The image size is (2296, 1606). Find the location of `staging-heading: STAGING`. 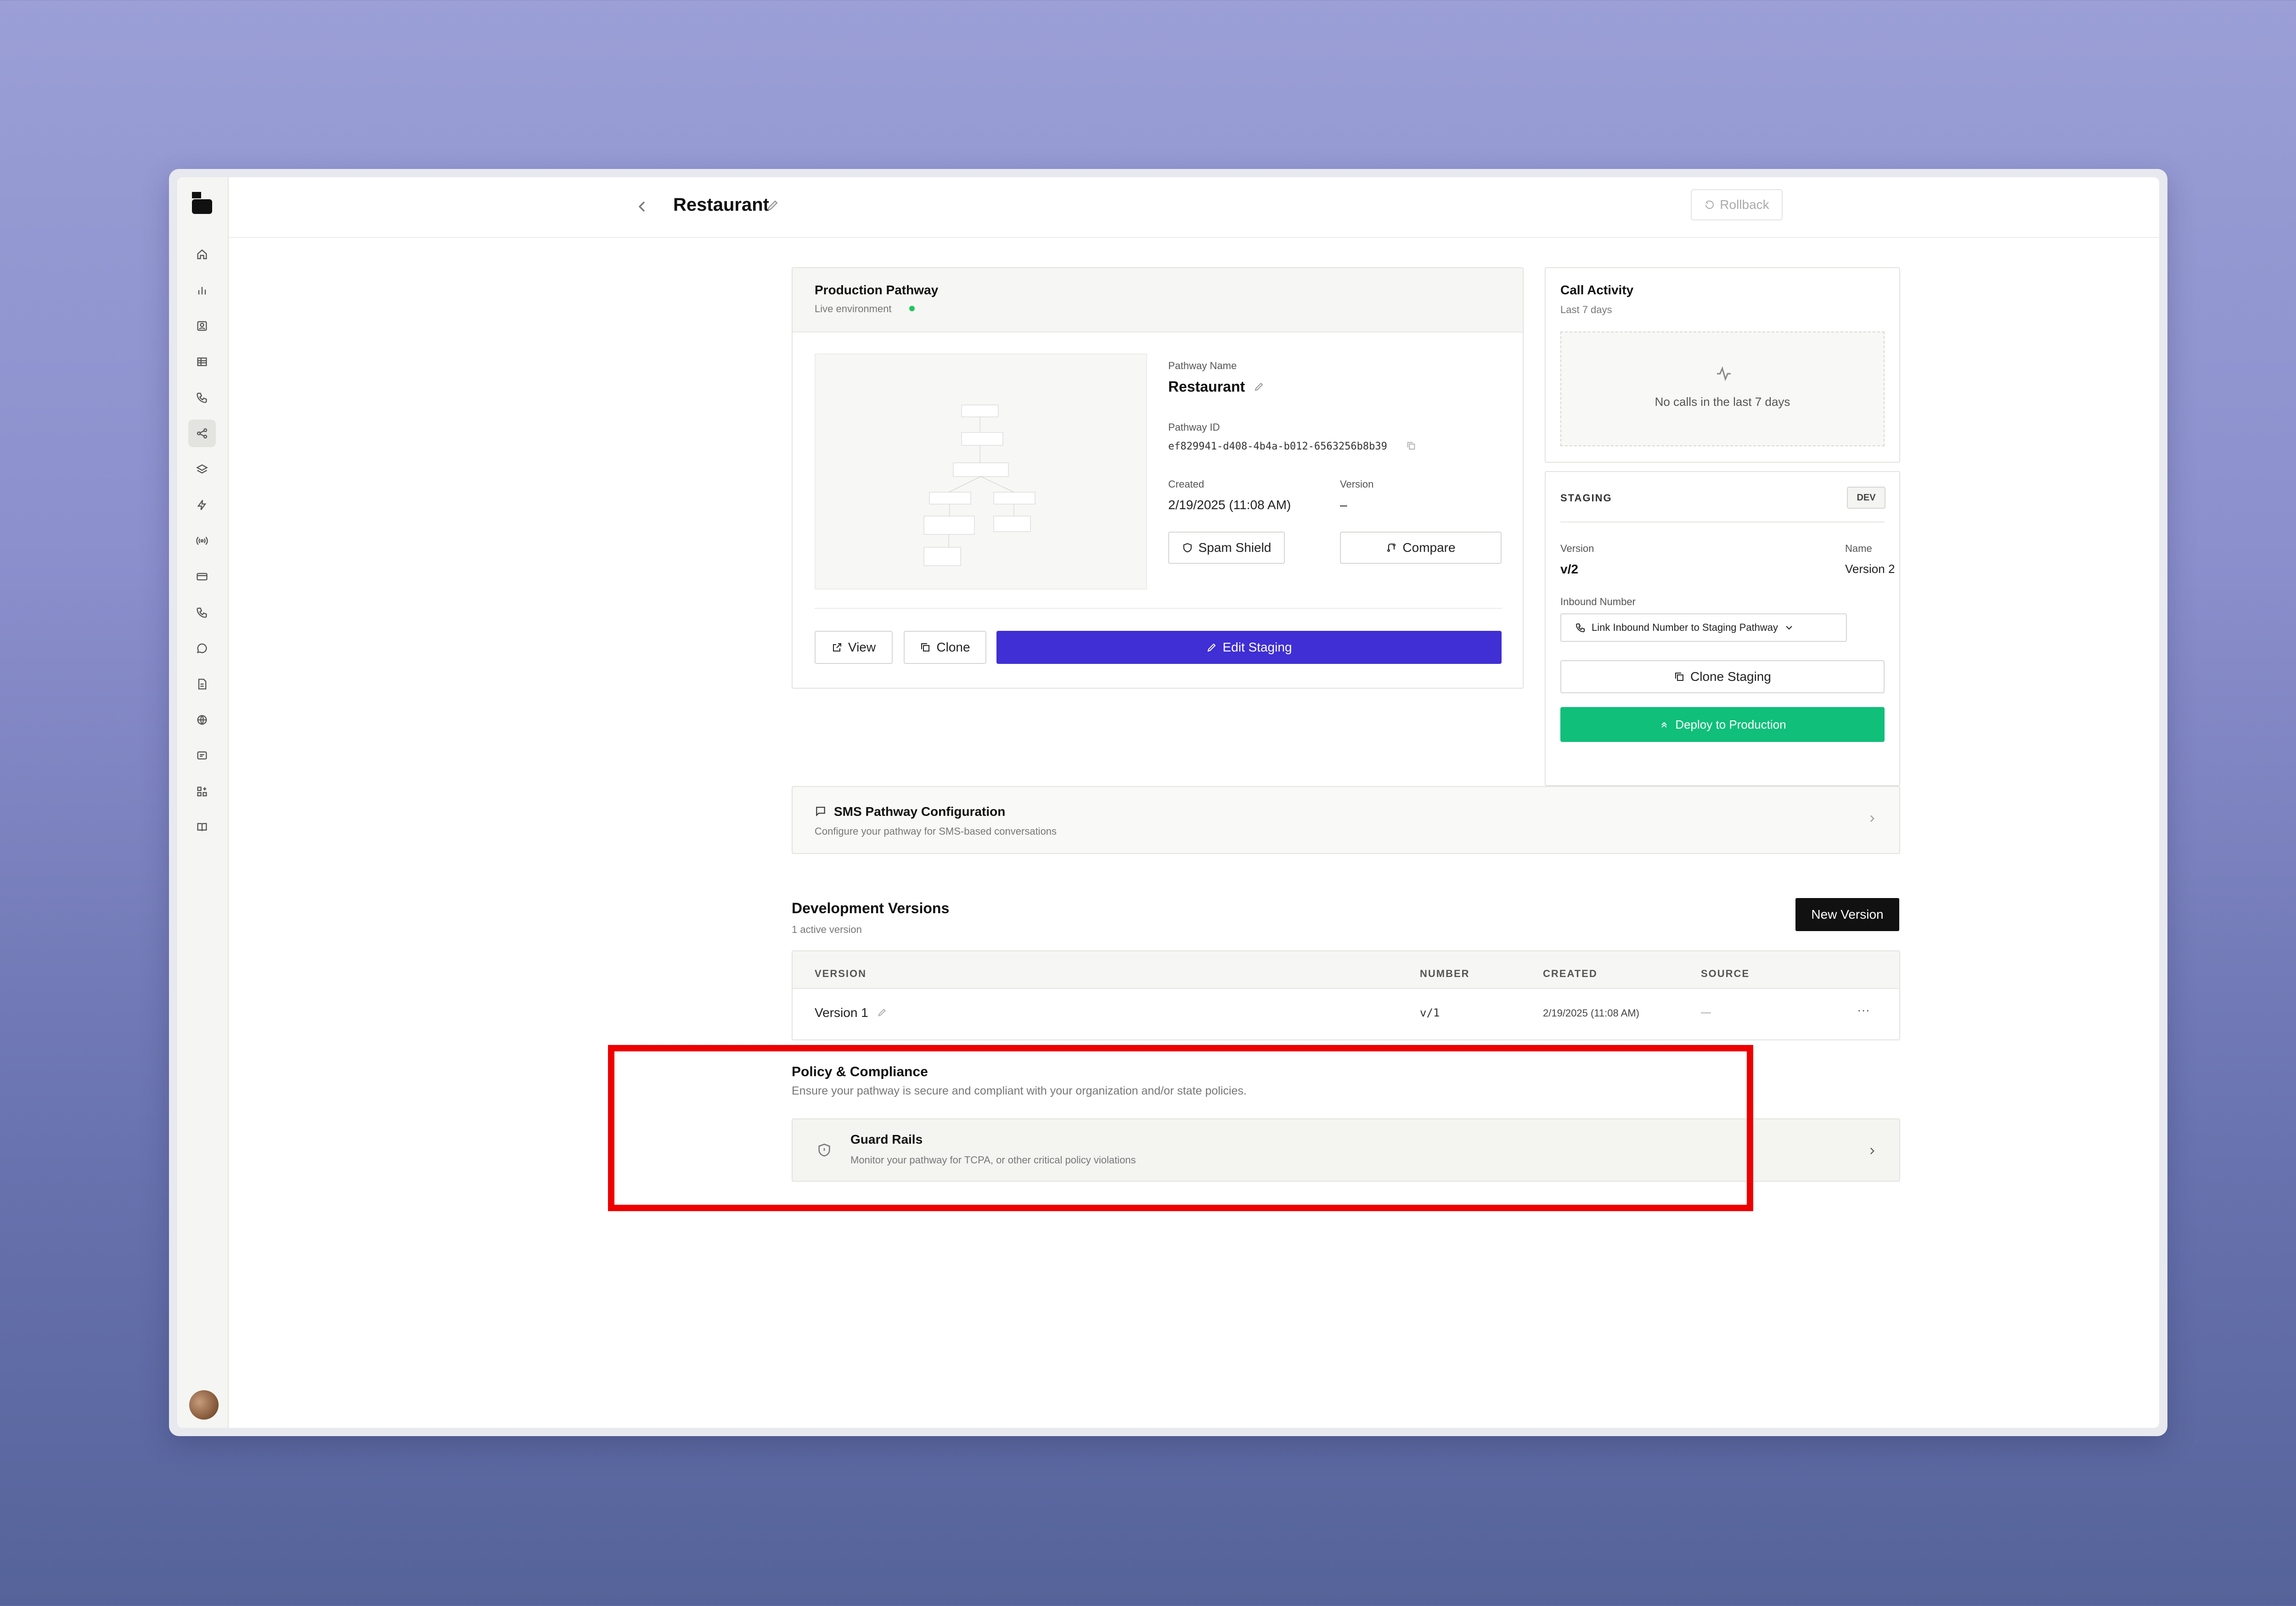

staging-heading: STAGING is located at coordinates (1586, 498).